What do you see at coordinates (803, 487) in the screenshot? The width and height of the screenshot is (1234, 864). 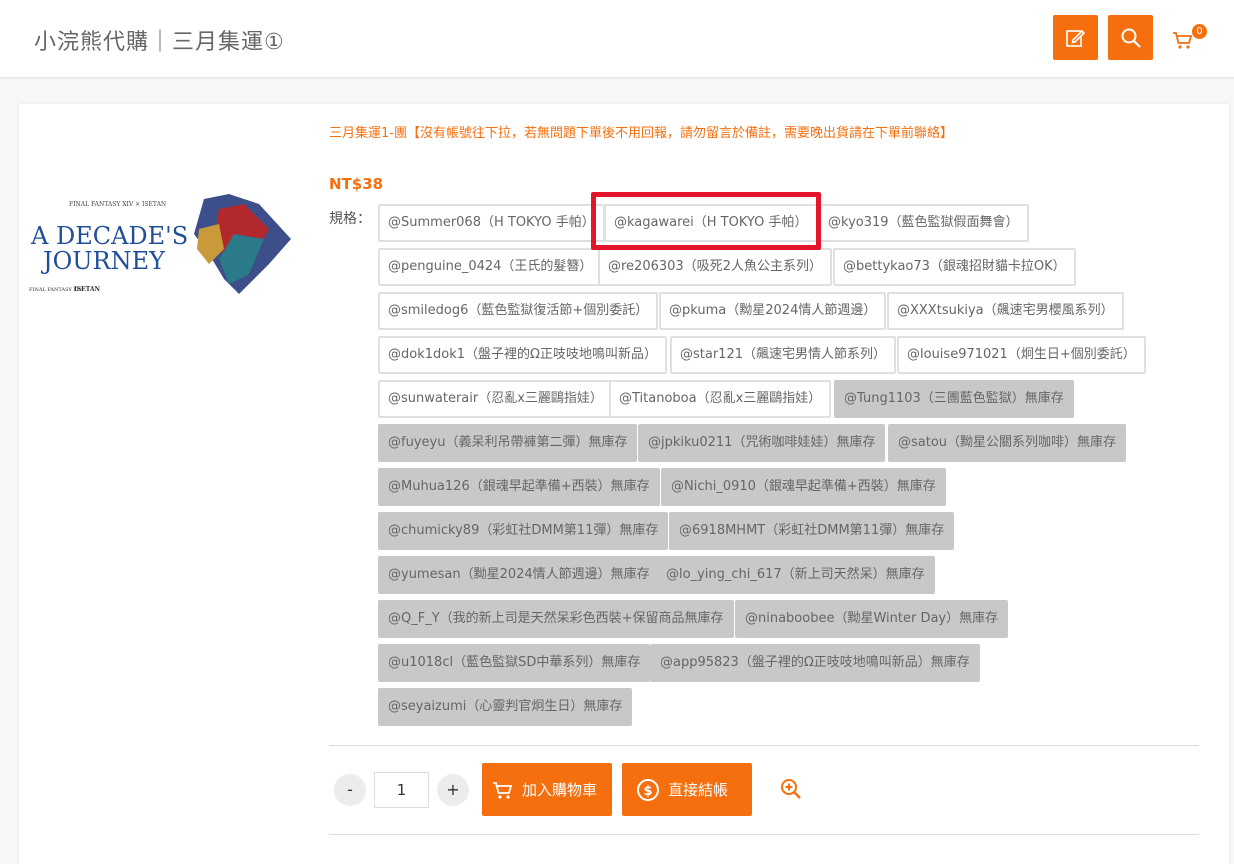 I see `spec-option-out-of-stock: @Nichi_0910（銀魂早起準備+西裝）無庫存` at bounding box center [803, 487].